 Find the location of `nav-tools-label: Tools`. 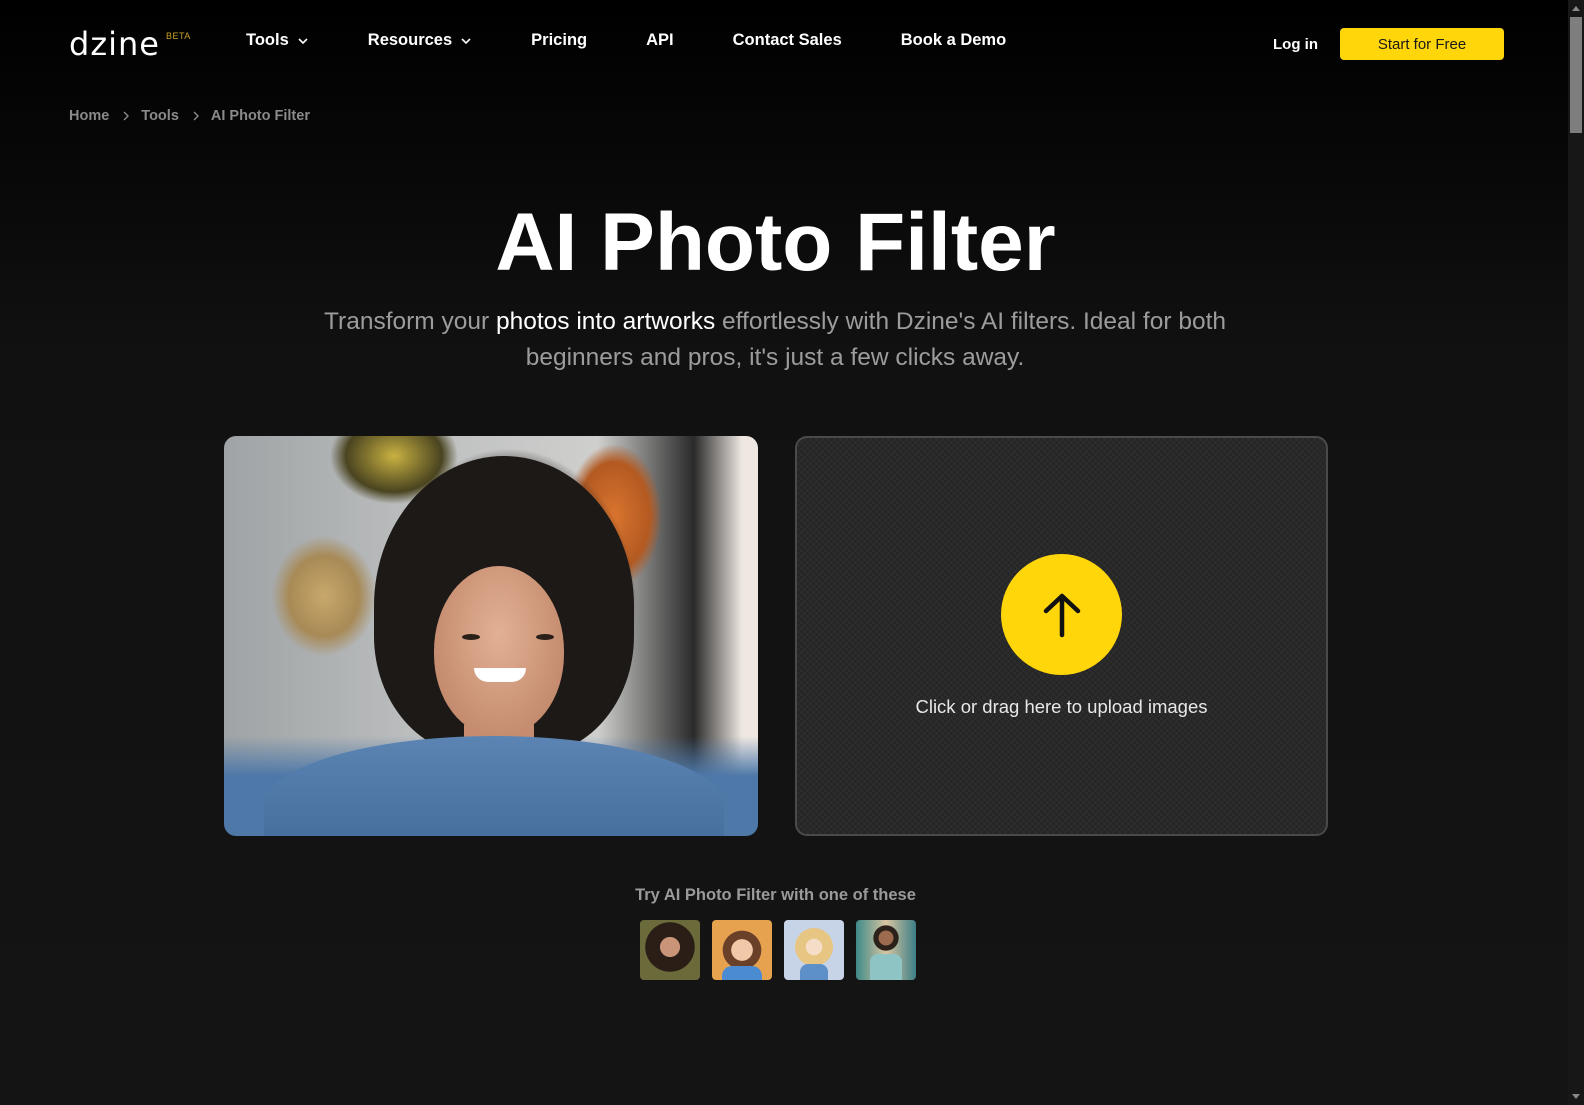

nav-tools-label: Tools is located at coordinates (267, 40).